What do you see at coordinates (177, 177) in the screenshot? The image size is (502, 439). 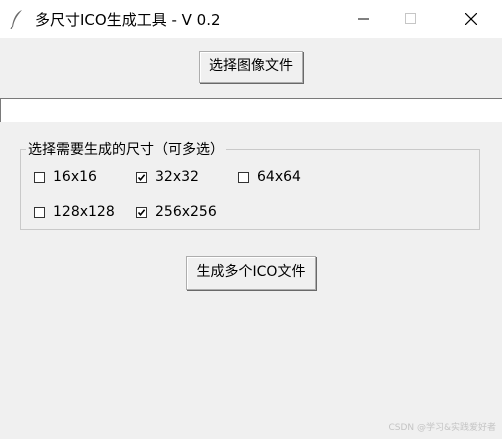 I see `checkbox-label: 32x32` at bounding box center [177, 177].